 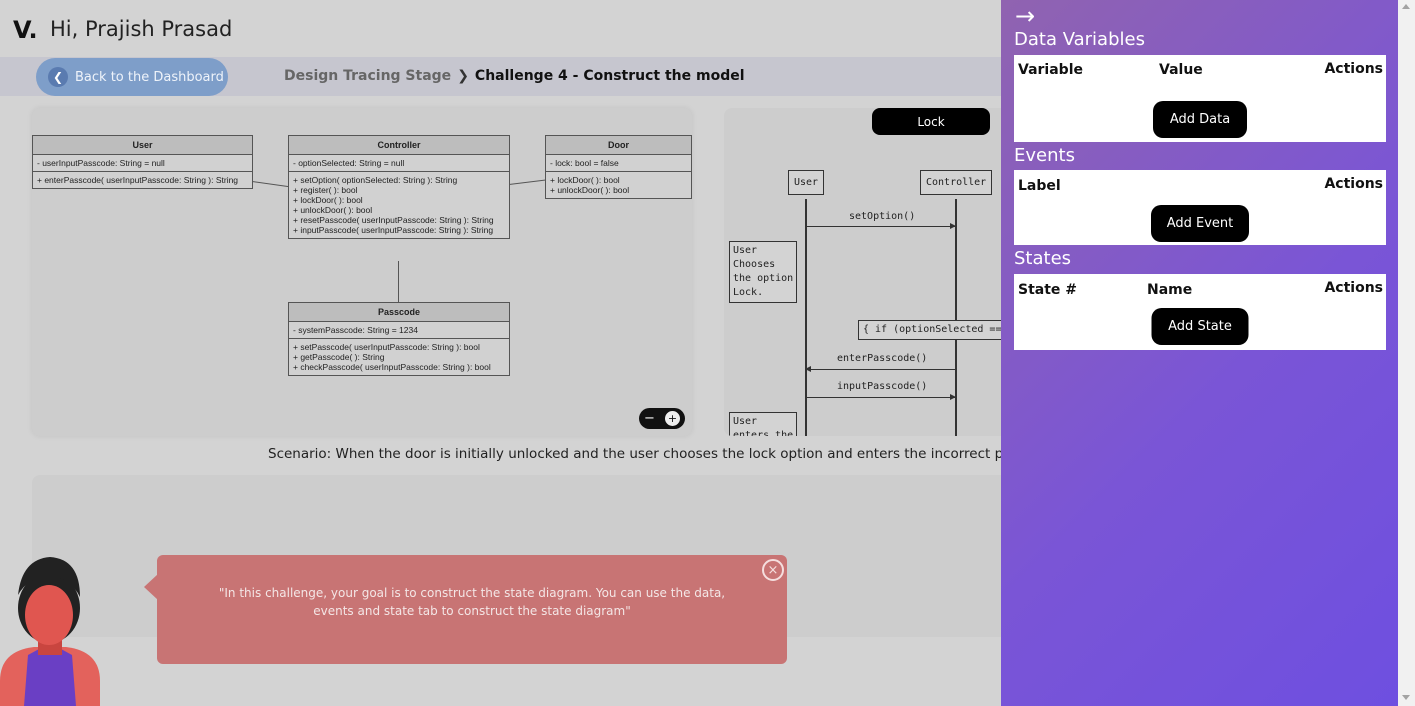 I want to click on message-enter-passcode-arrow, so click(x=880, y=369).